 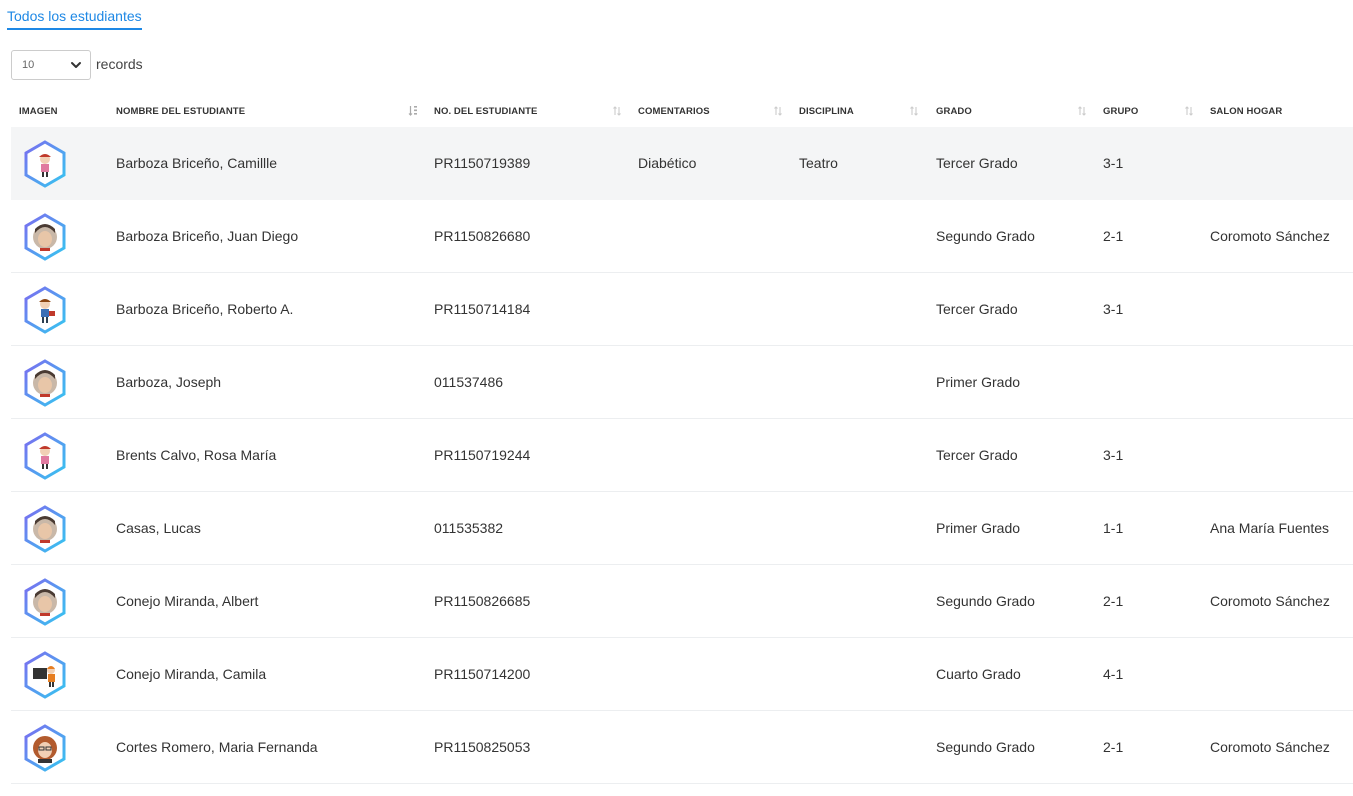 I want to click on student-number: PR1150826680, so click(x=482, y=236).